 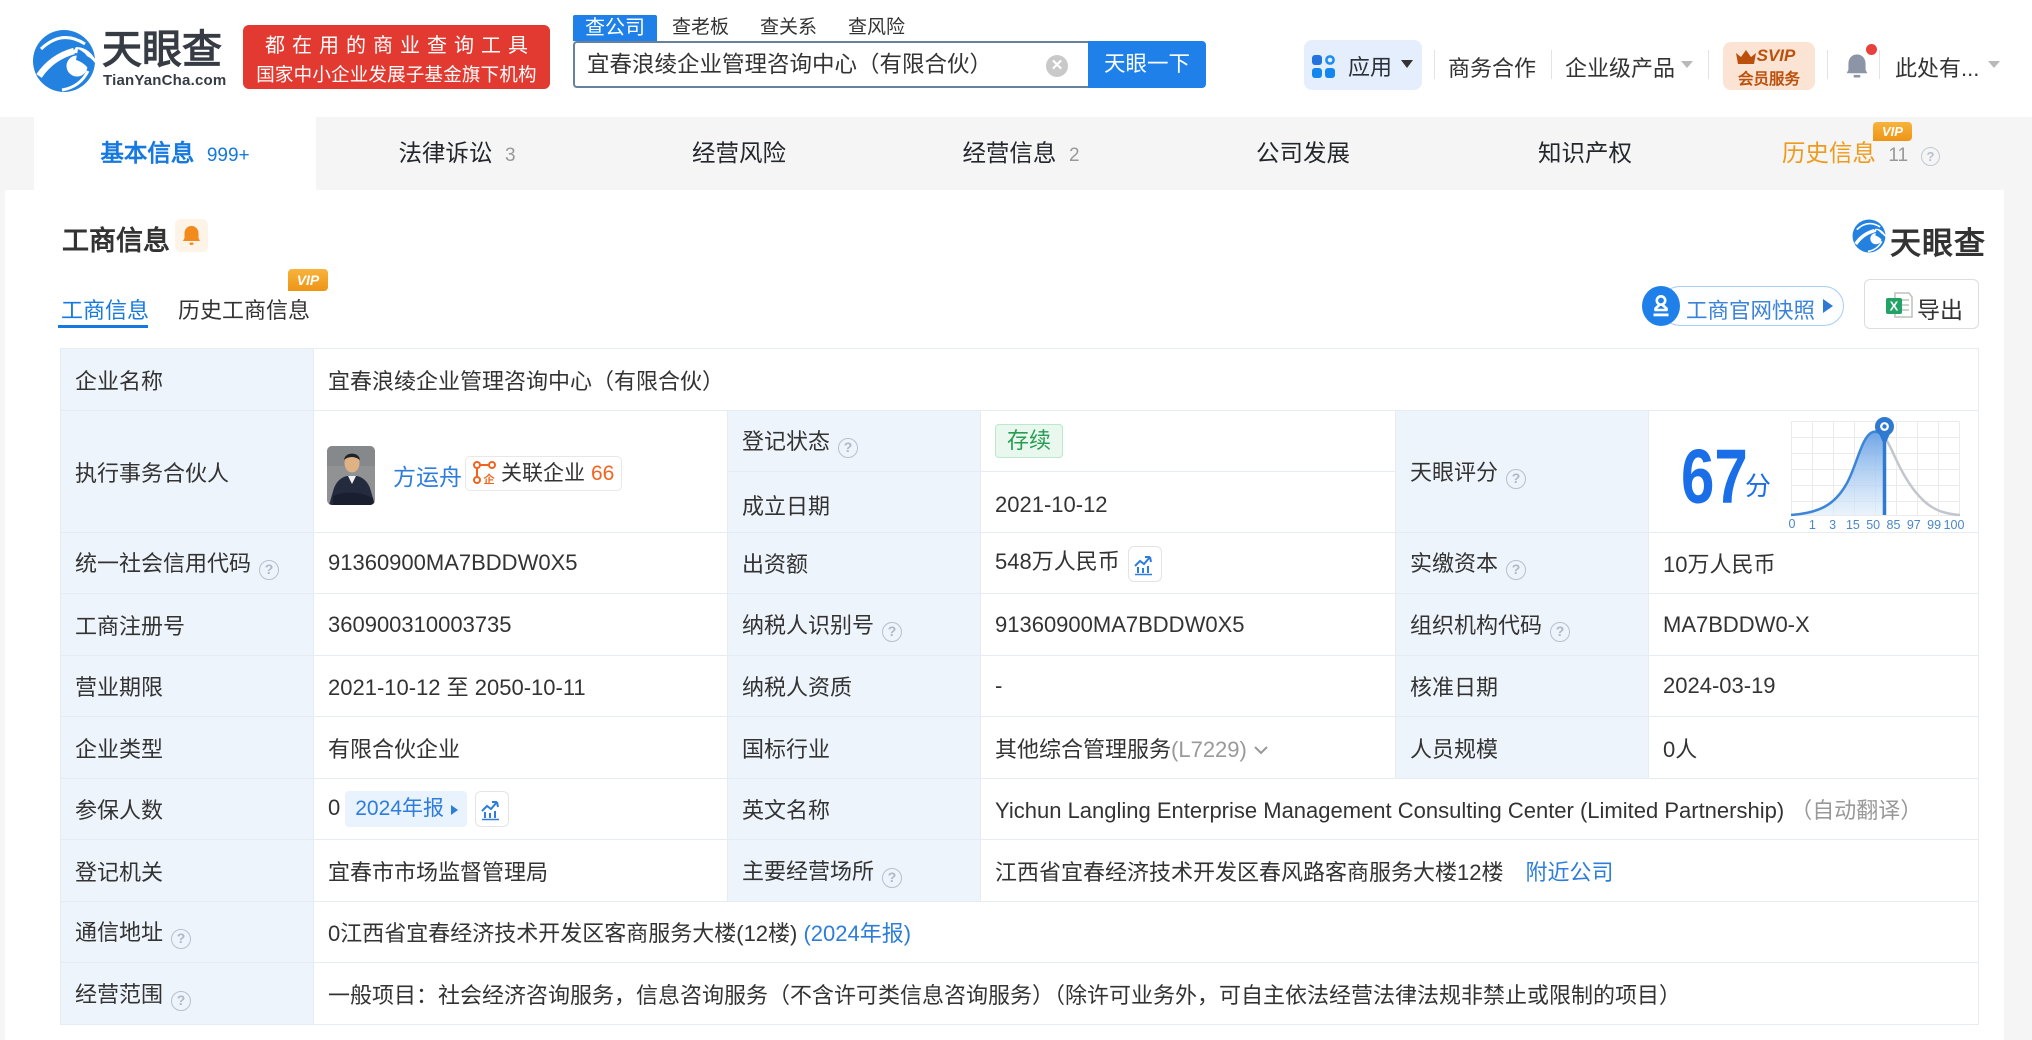 What do you see at coordinates (1792, 524) in the screenshot?
I see `svg-text: 0` at bounding box center [1792, 524].